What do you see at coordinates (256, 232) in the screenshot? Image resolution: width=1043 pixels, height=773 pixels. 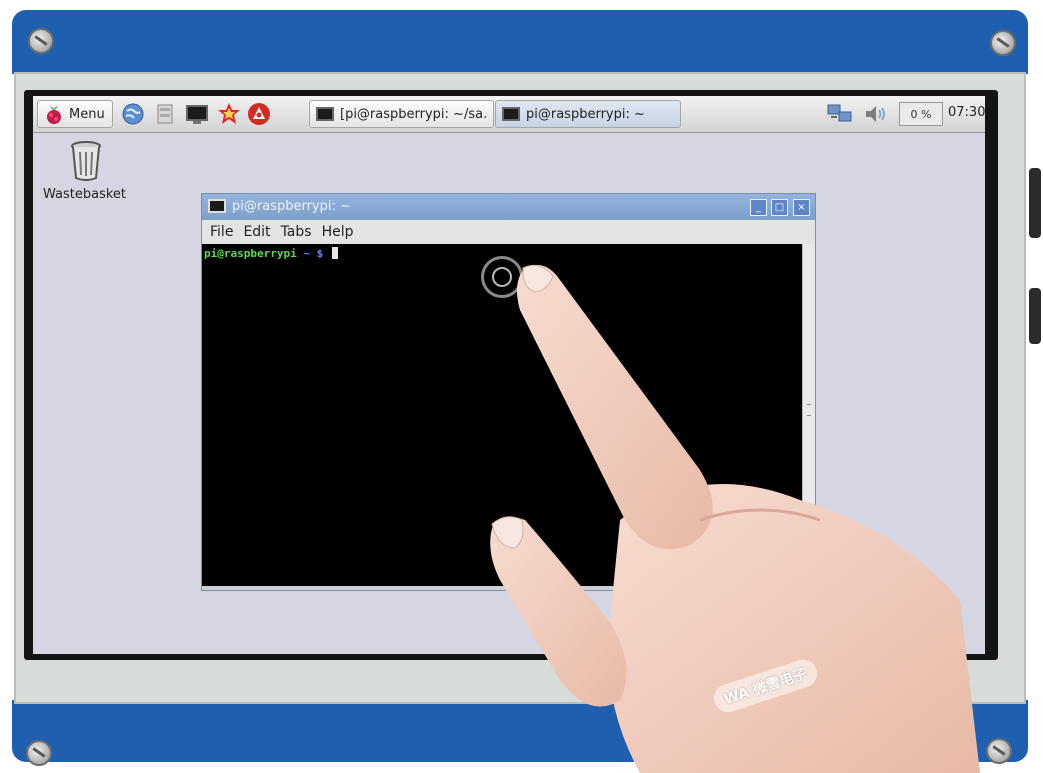 I see `menu-edit: Edit` at bounding box center [256, 232].